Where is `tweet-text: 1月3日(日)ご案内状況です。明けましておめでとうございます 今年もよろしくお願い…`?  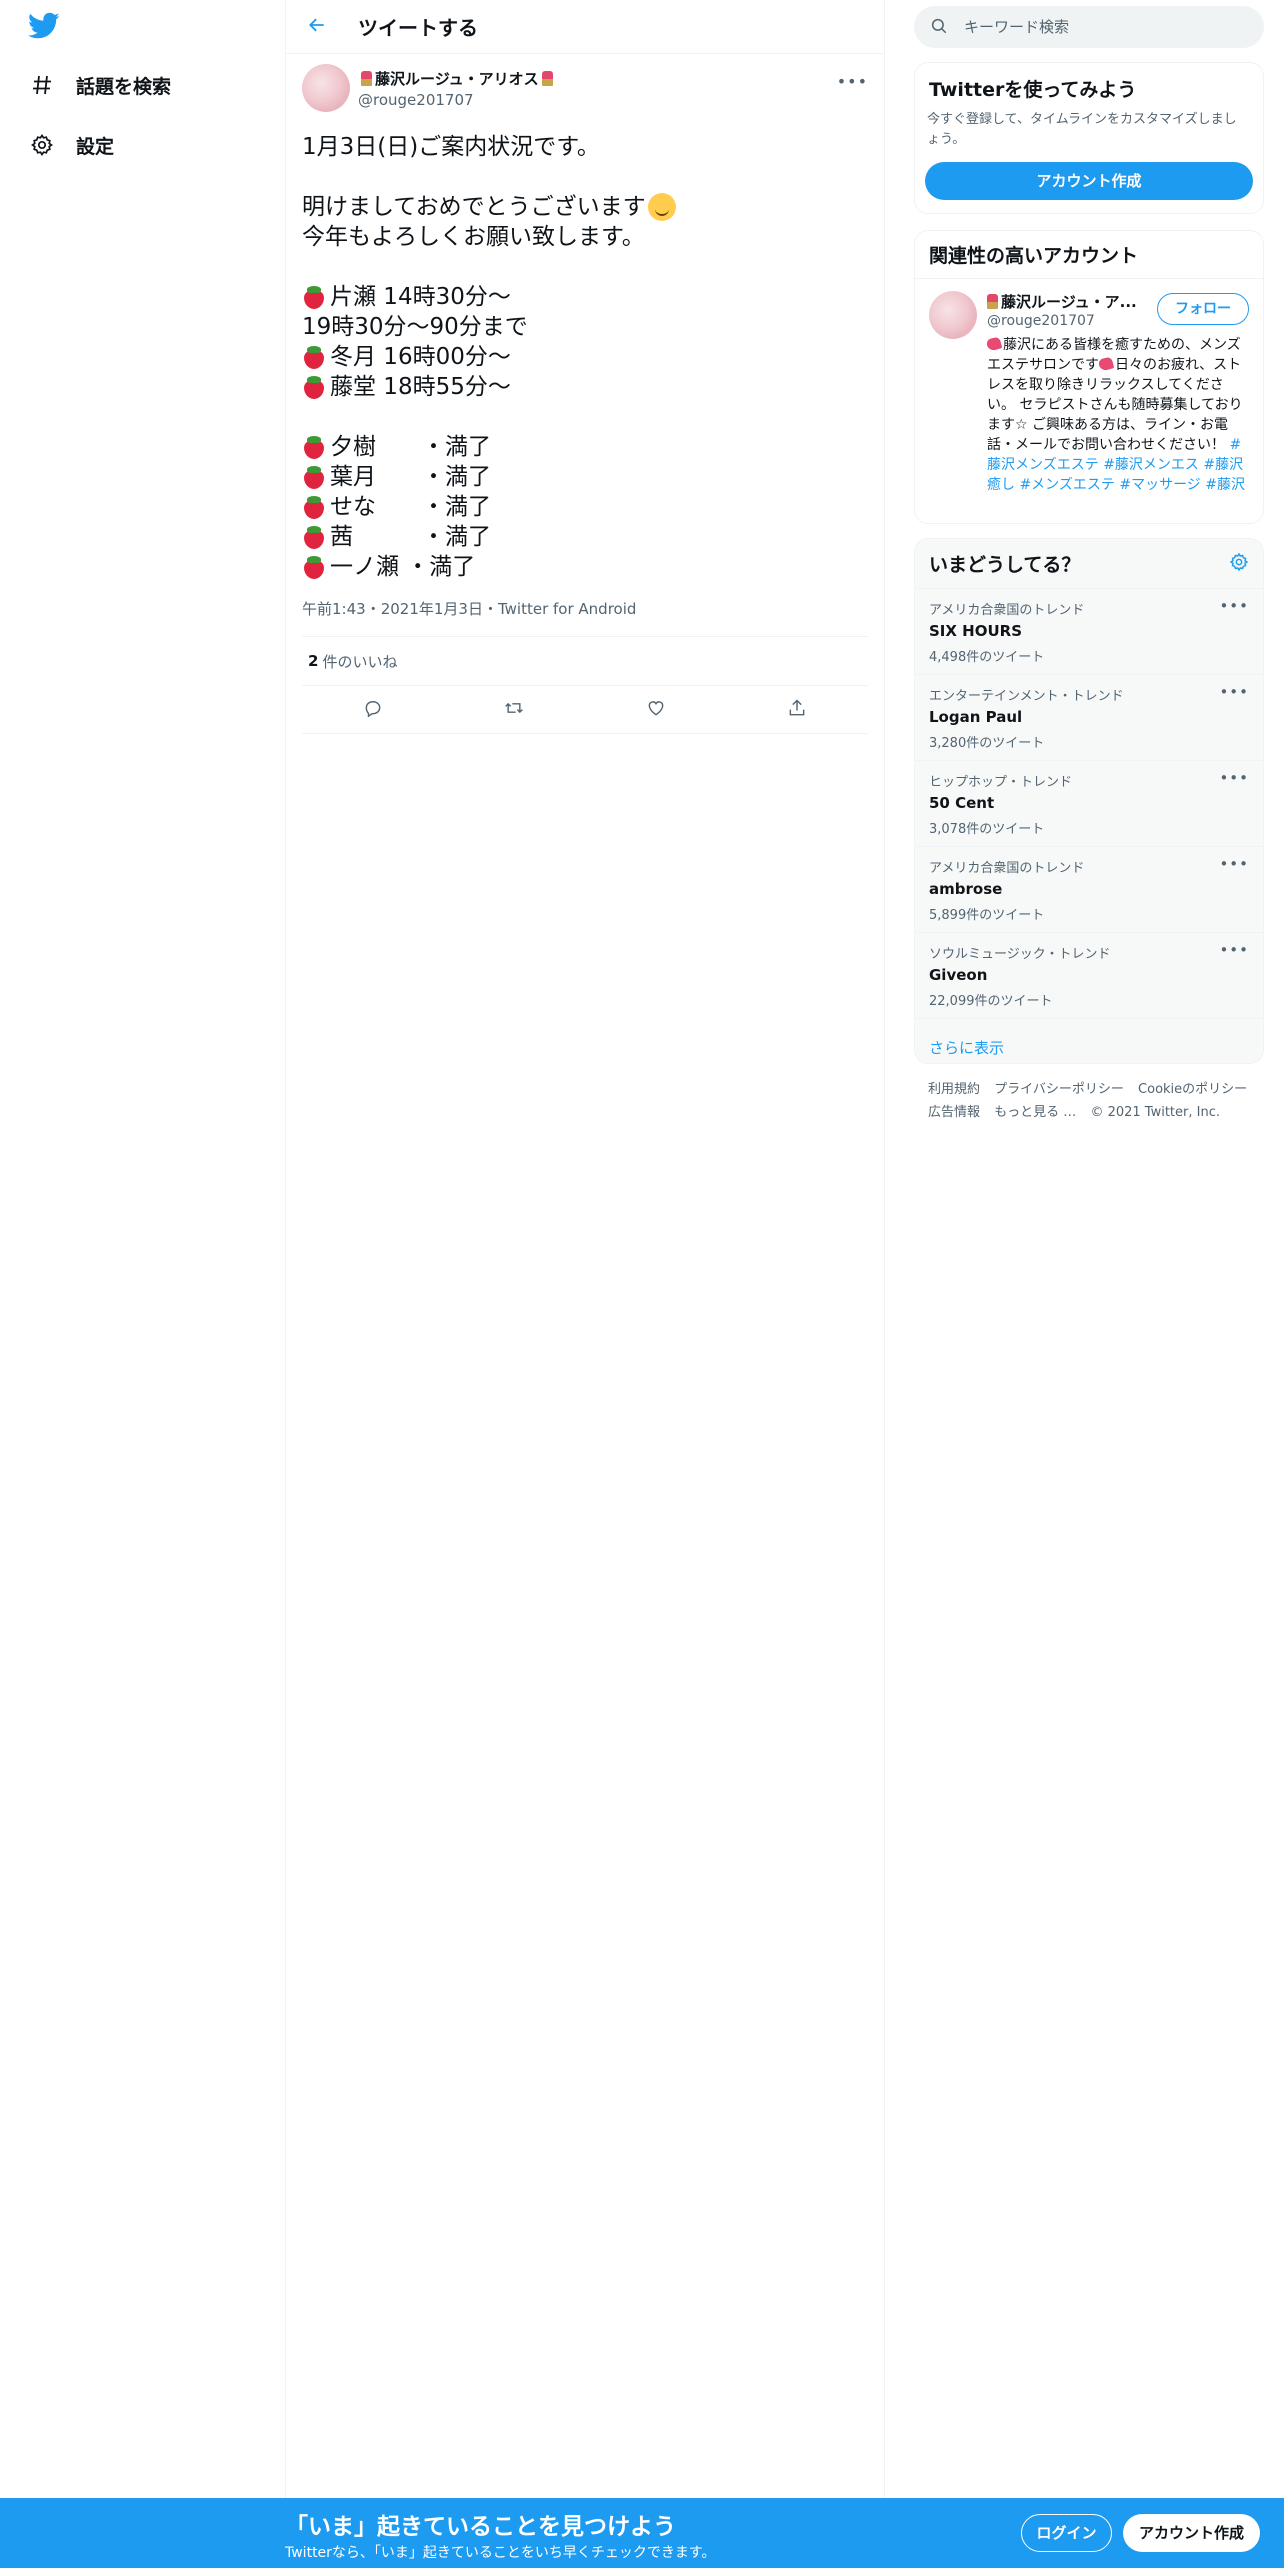 tweet-text: 1月3日(日)ご案内状況です。明けましておめでとうございます 今年もよろしくお願い… is located at coordinates (585, 357).